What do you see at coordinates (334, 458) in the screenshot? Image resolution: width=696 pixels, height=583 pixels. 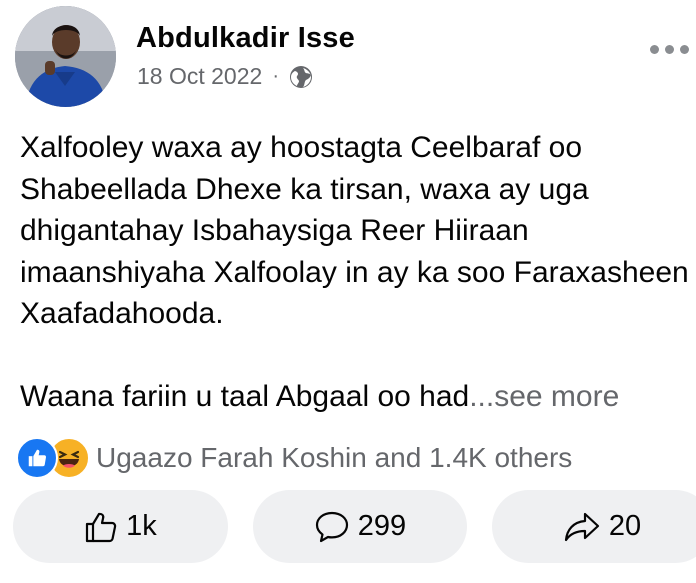 I see `reactions-text: Ugaazo Farah Koshin and 1.4K others` at bounding box center [334, 458].